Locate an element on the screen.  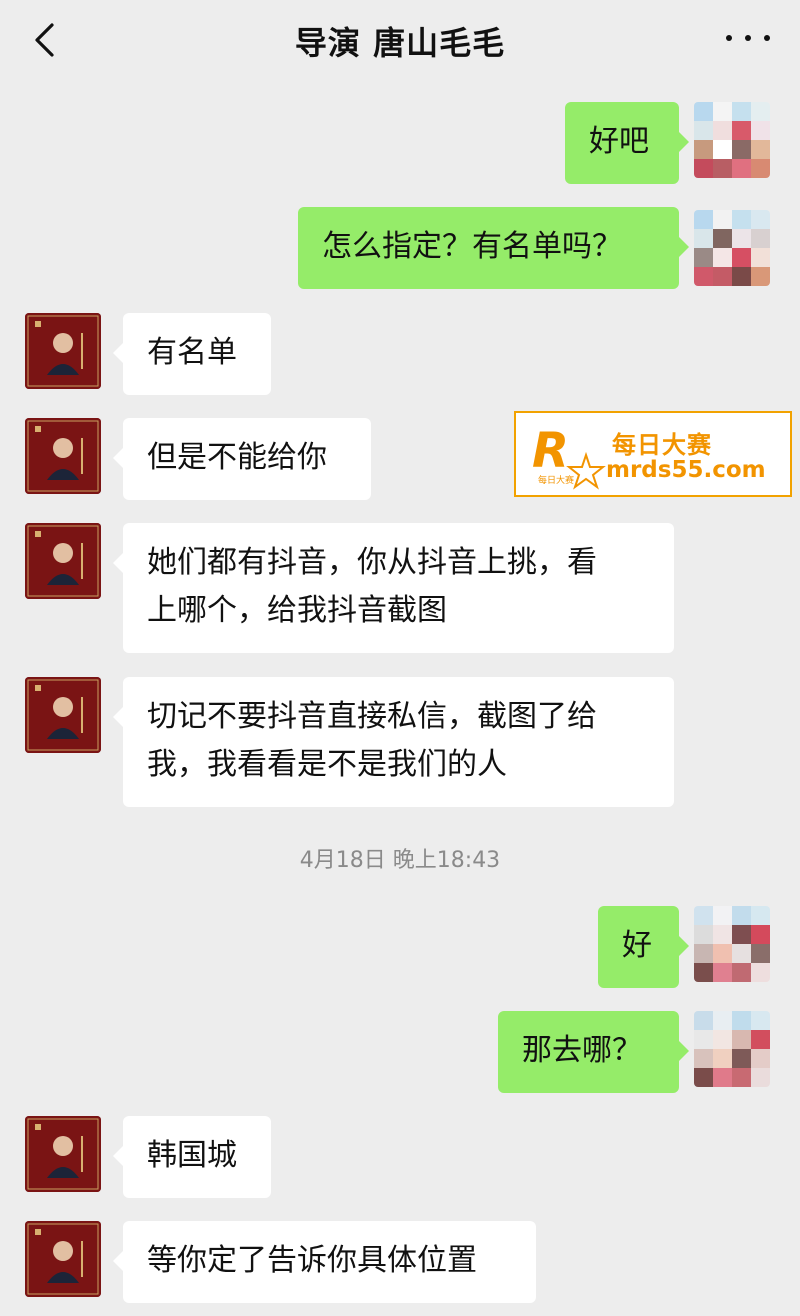
message-text: 韩国城 is located at coordinates (192, 1155).